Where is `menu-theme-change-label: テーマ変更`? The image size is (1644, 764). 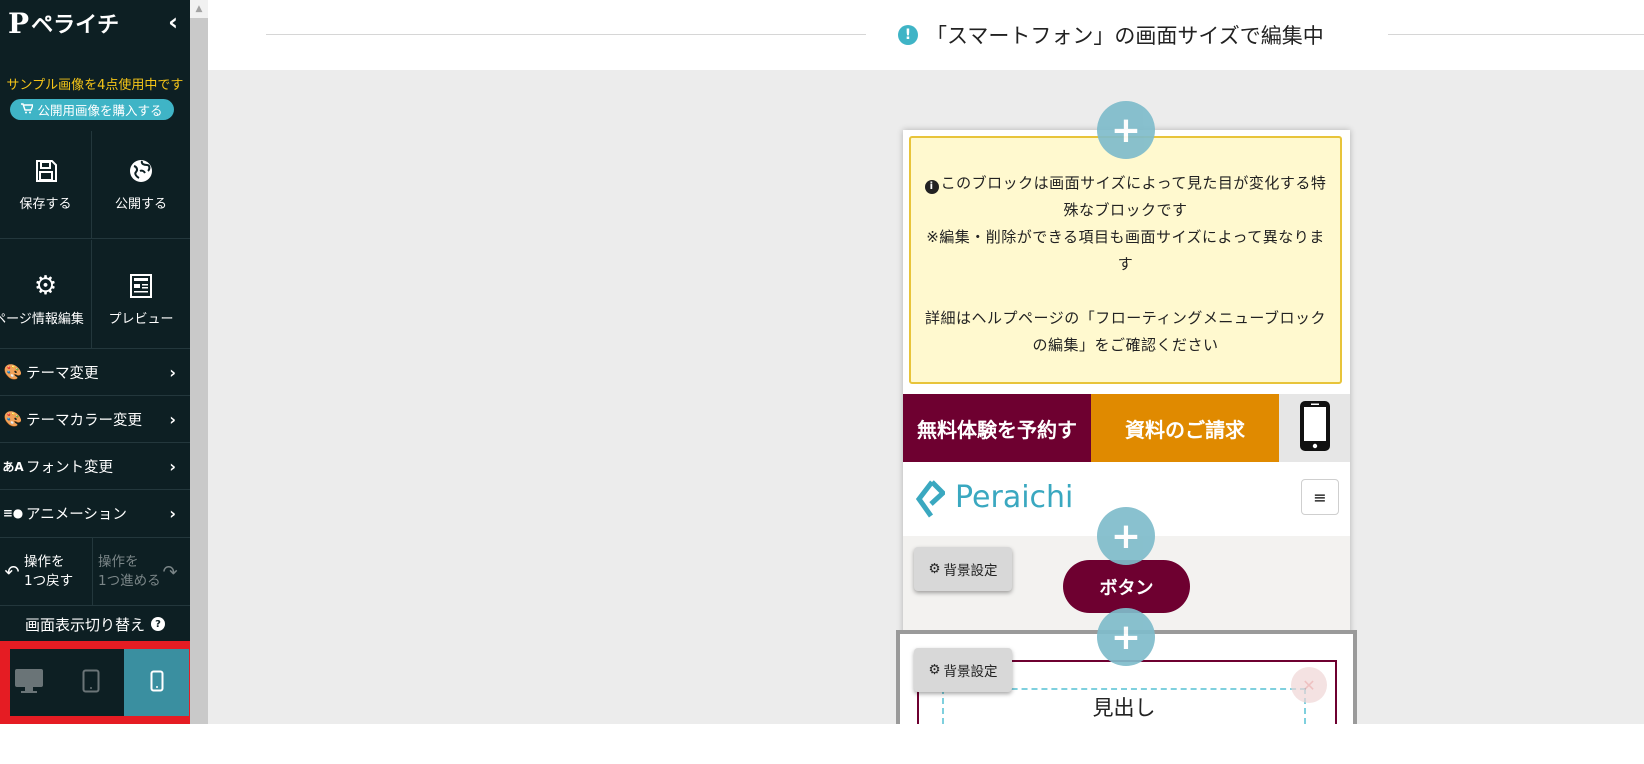
menu-theme-change-label: テーマ変更 is located at coordinates (62, 373).